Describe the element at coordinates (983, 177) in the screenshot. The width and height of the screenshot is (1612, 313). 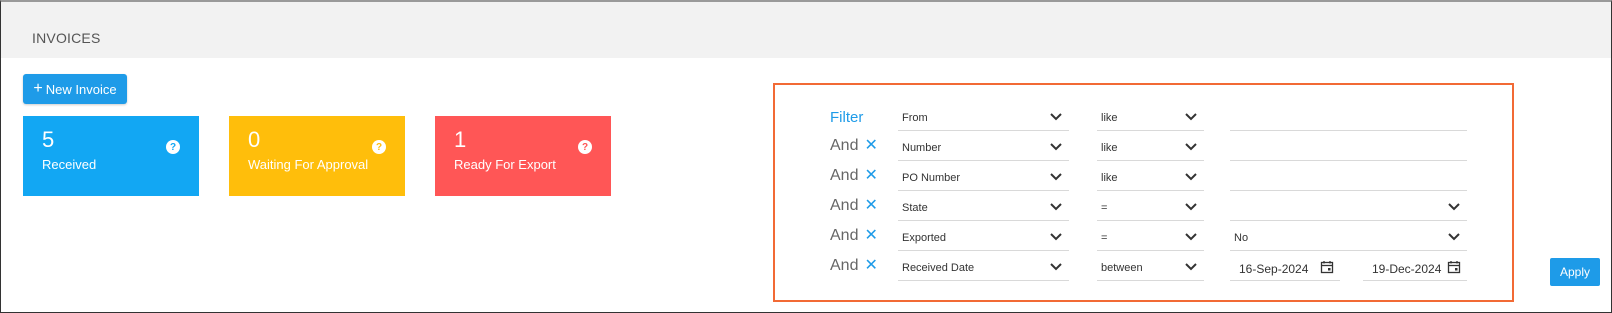
I see `field-select: PO Number` at that location.